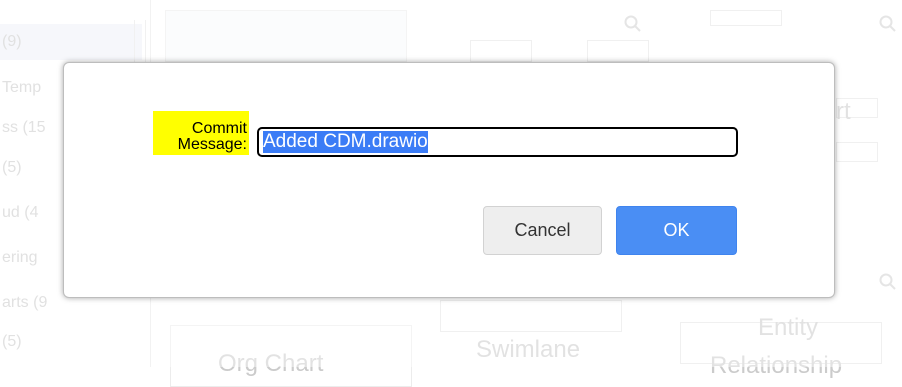 This screenshot has width=902, height=387. Describe the element at coordinates (676, 230) in the screenshot. I see `ok-button: OK` at that location.